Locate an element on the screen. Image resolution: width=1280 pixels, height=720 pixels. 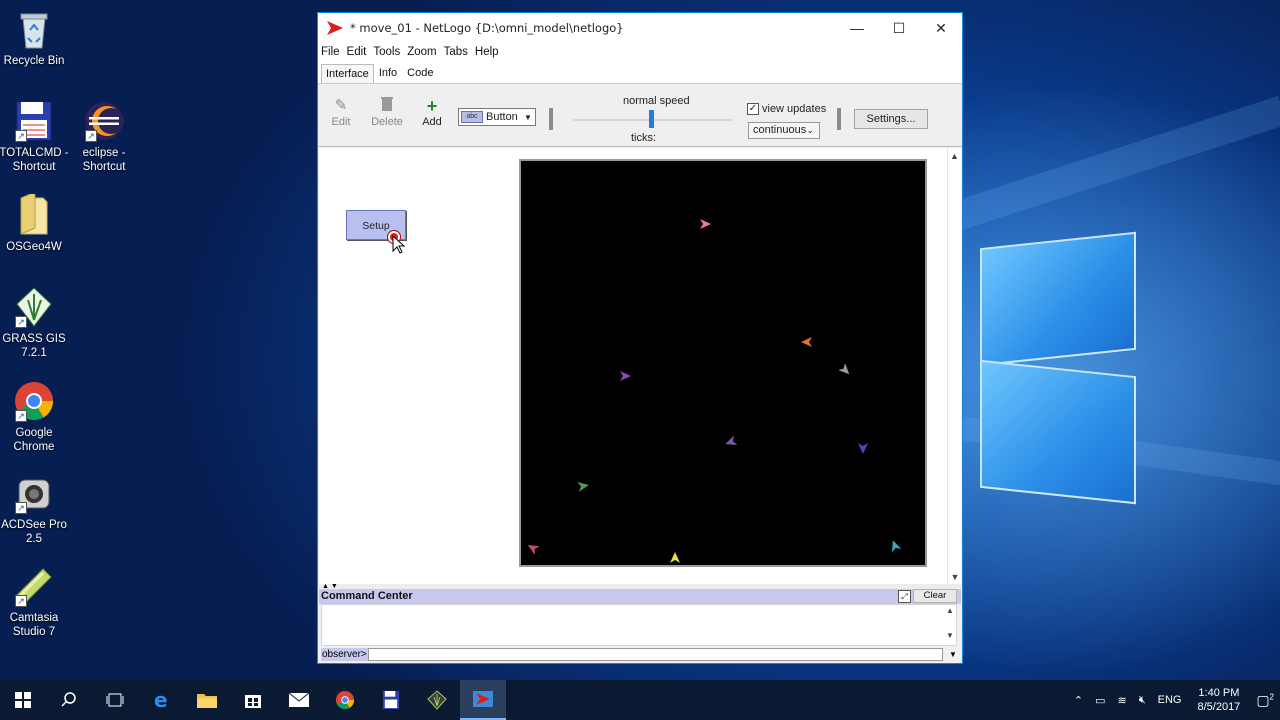
taskbar-netlogo is located at coordinates (483, 700).